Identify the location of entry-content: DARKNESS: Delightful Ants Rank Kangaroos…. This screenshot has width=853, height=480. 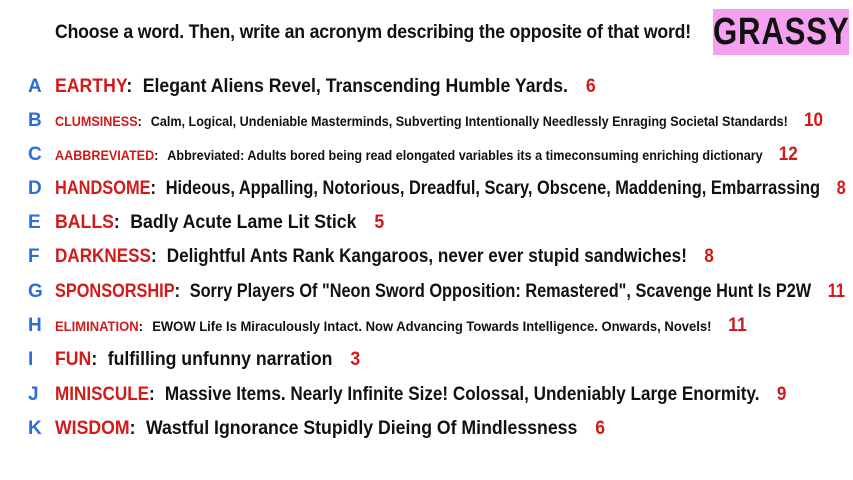
(384, 256).